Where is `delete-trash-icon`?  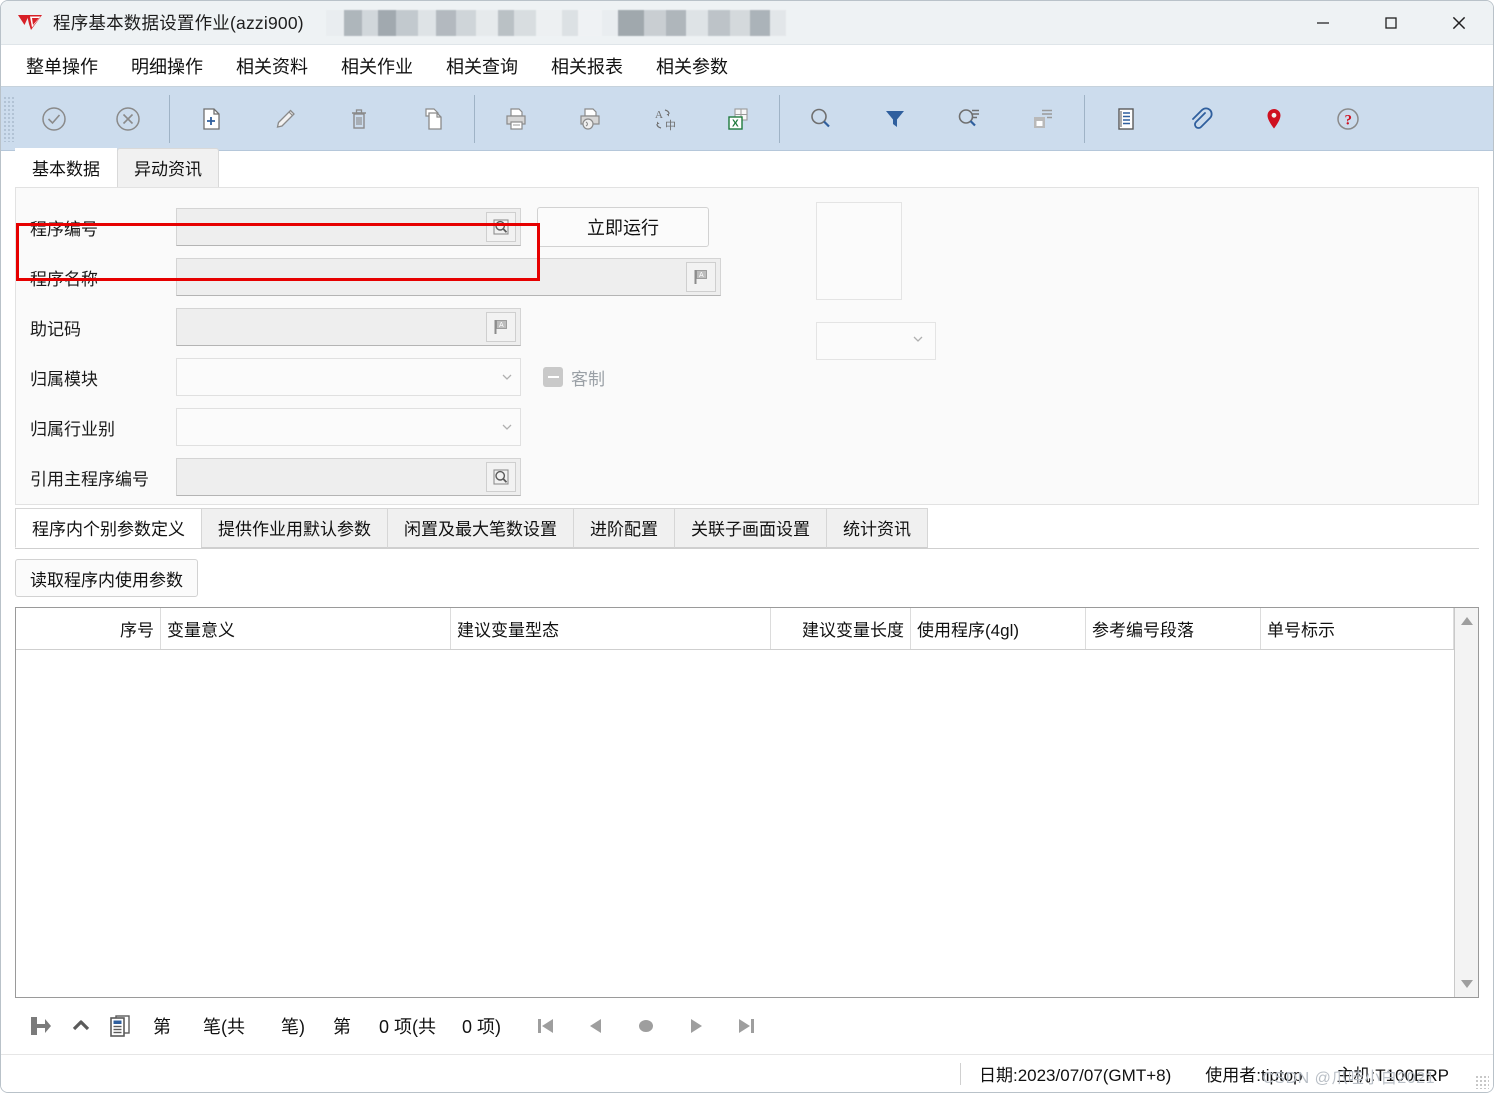 delete-trash-icon is located at coordinates (359, 119).